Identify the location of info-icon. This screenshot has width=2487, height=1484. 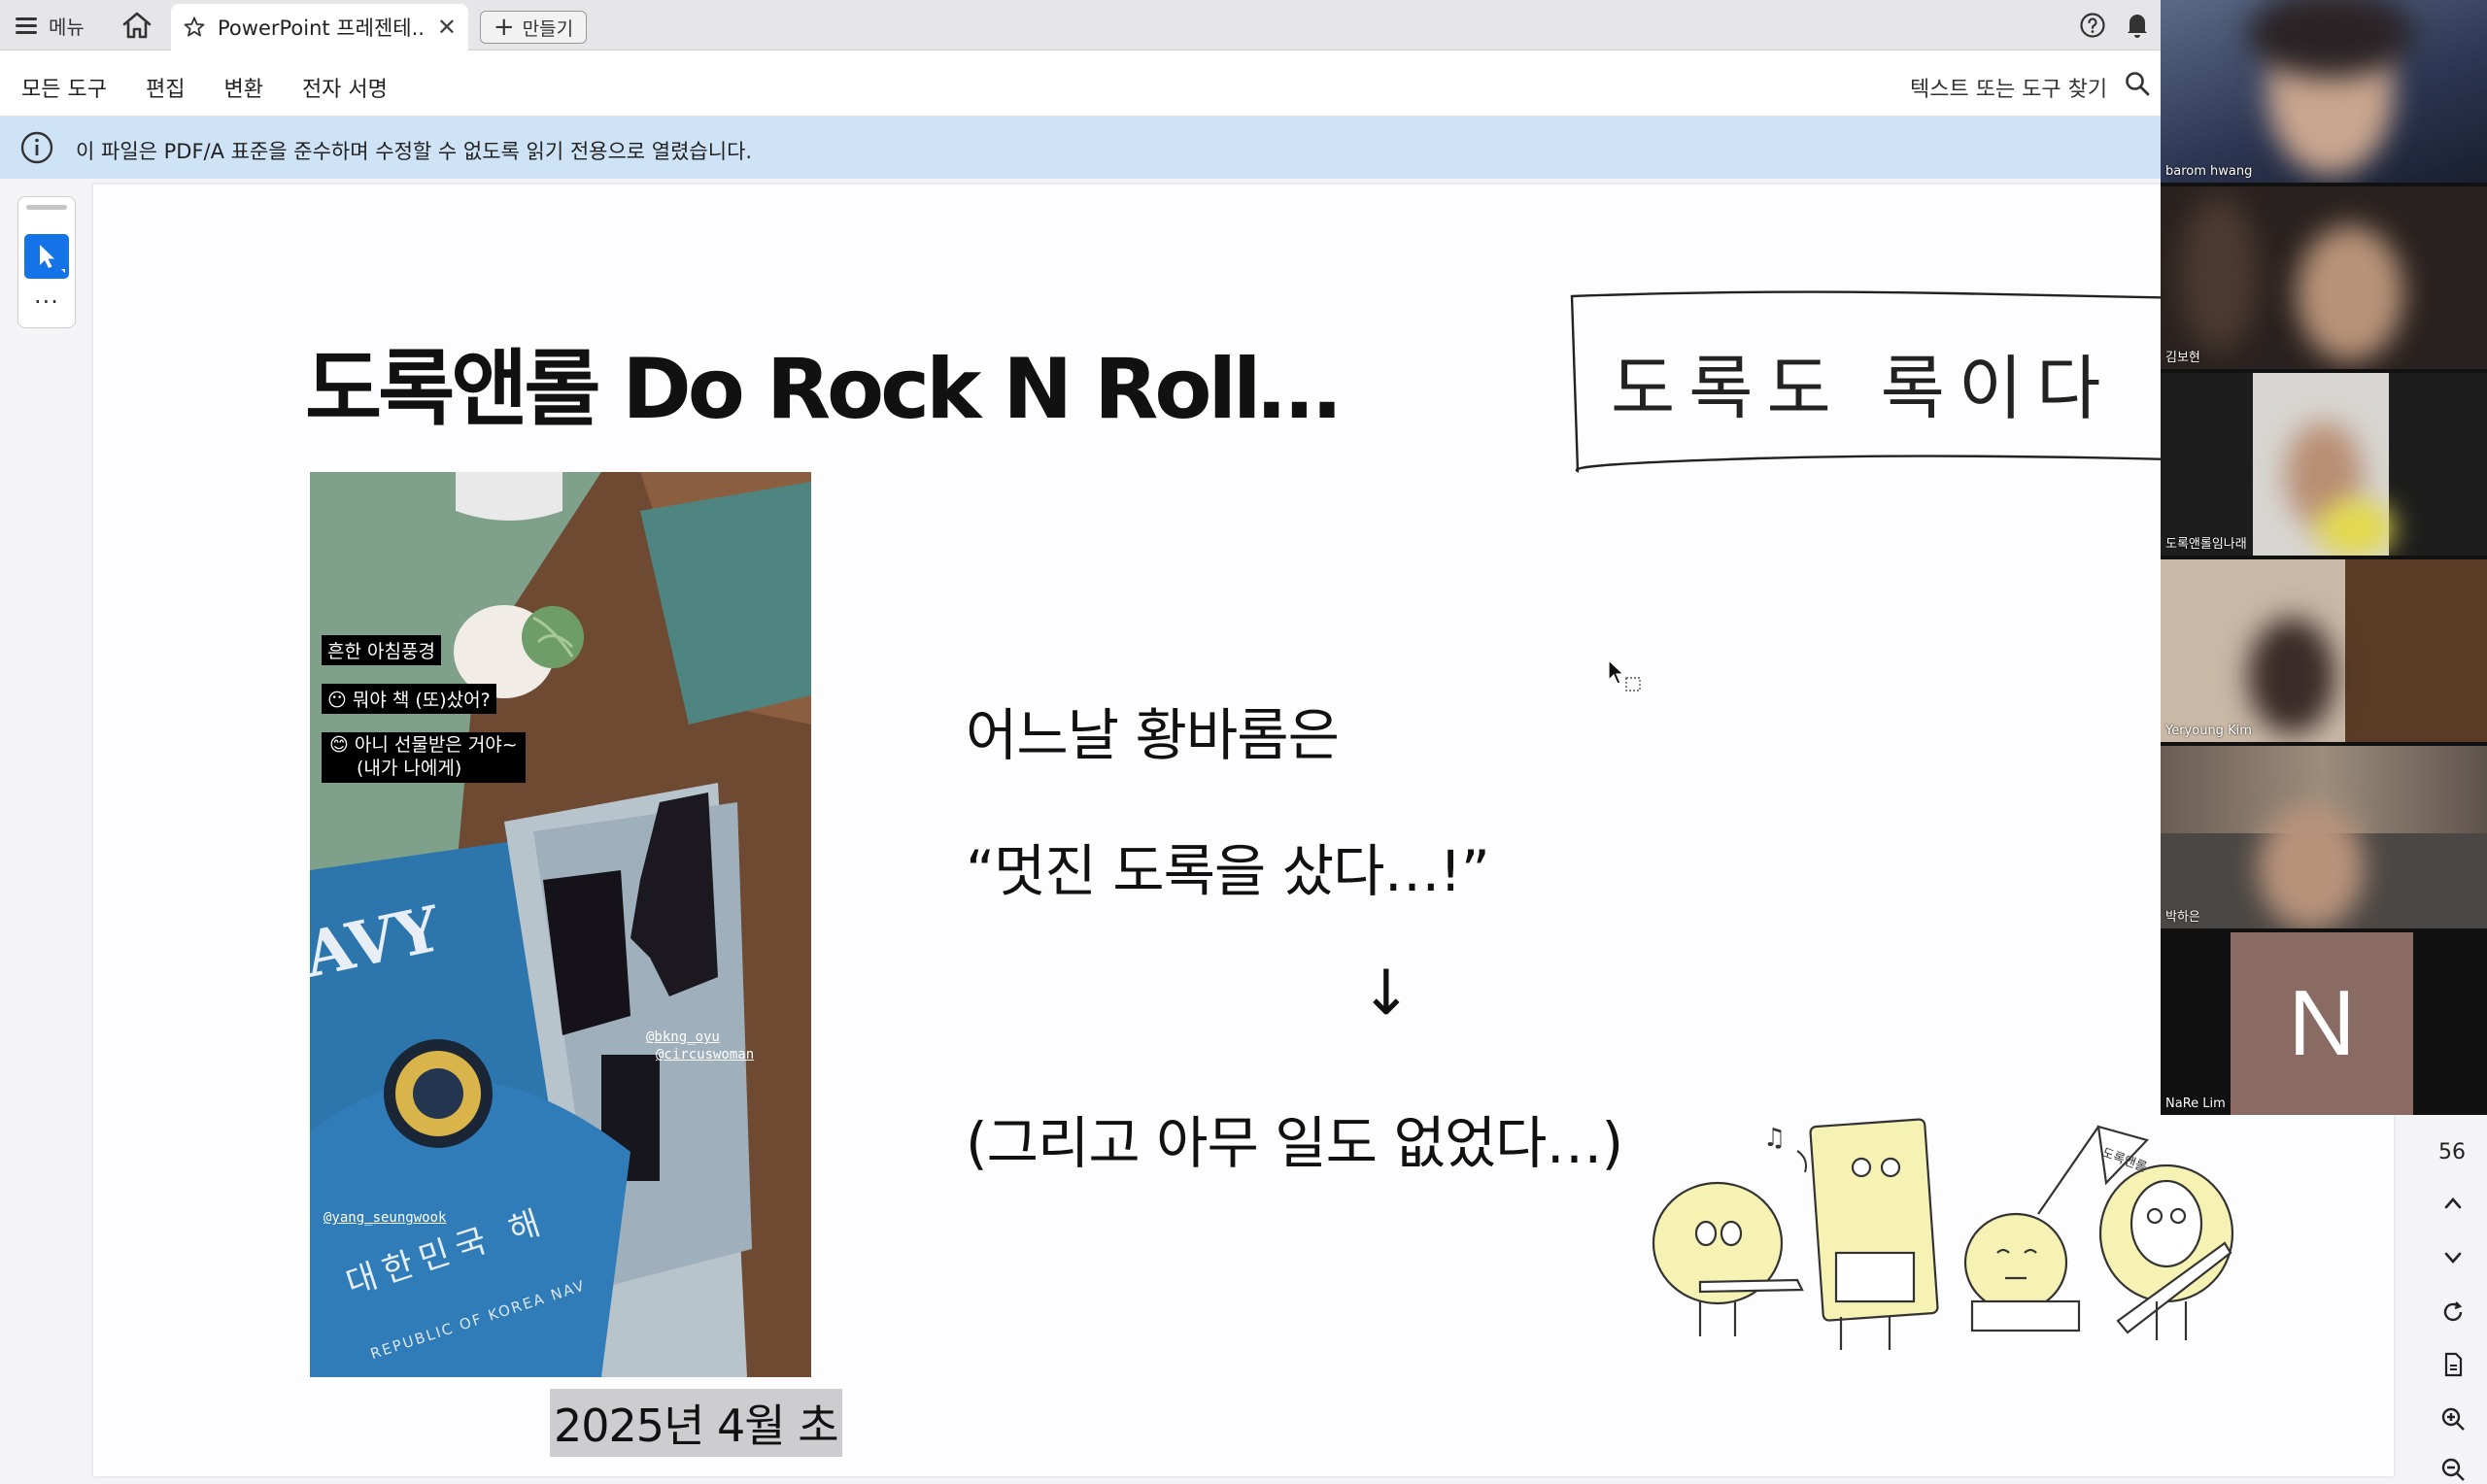
(36, 147).